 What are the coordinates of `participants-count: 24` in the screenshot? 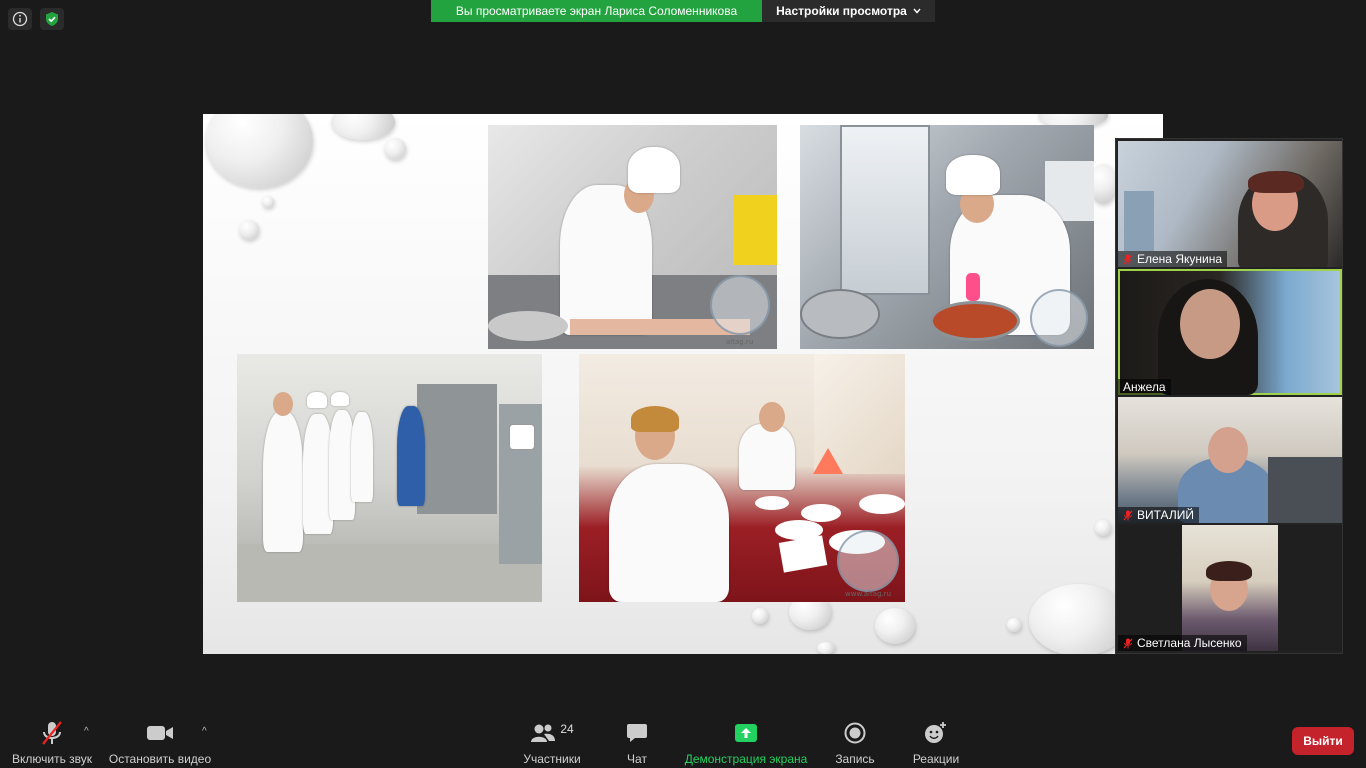 It's located at (567, 729).